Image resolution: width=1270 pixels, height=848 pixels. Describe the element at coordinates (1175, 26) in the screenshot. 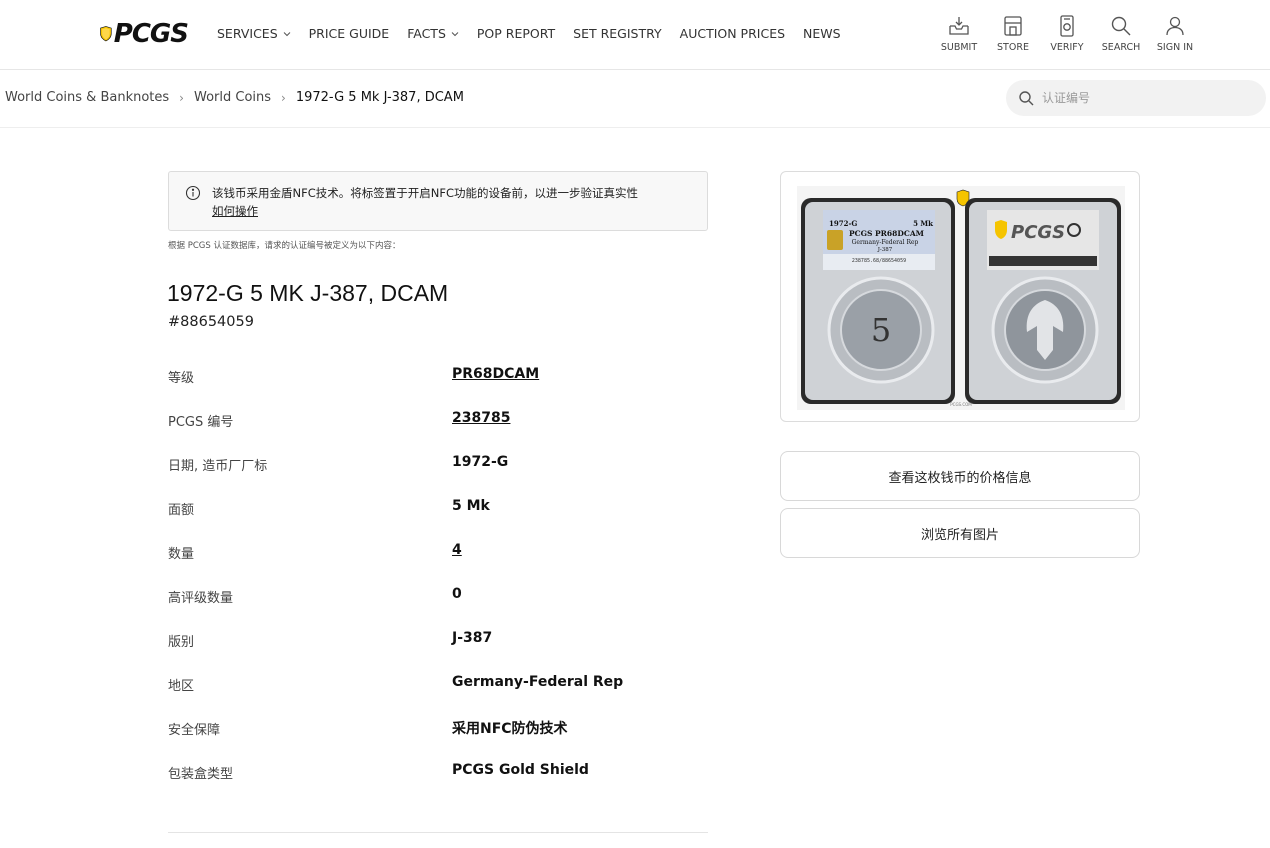

I see `user-icon` at that location.